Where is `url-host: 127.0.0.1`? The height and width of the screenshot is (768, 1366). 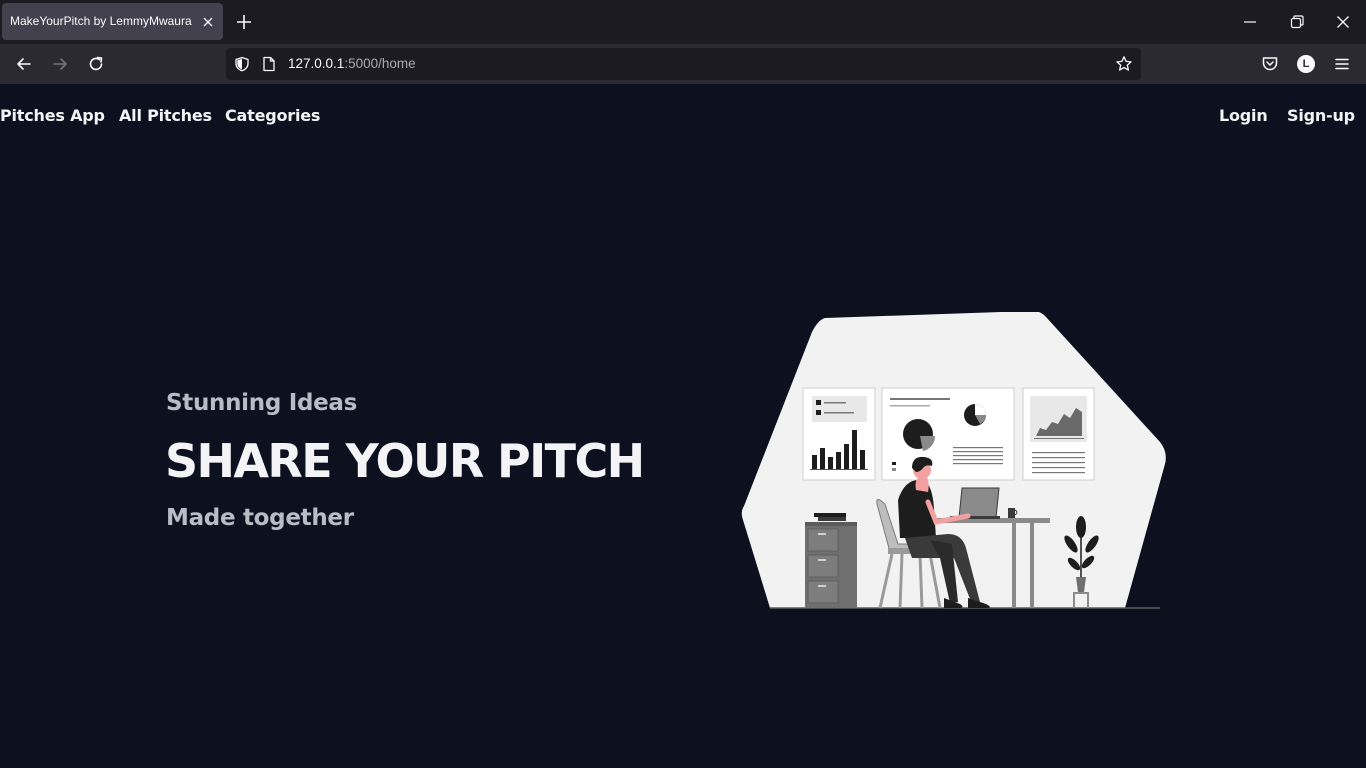 url-host: 127.0.0.1 is located at coordinates (316, 63).